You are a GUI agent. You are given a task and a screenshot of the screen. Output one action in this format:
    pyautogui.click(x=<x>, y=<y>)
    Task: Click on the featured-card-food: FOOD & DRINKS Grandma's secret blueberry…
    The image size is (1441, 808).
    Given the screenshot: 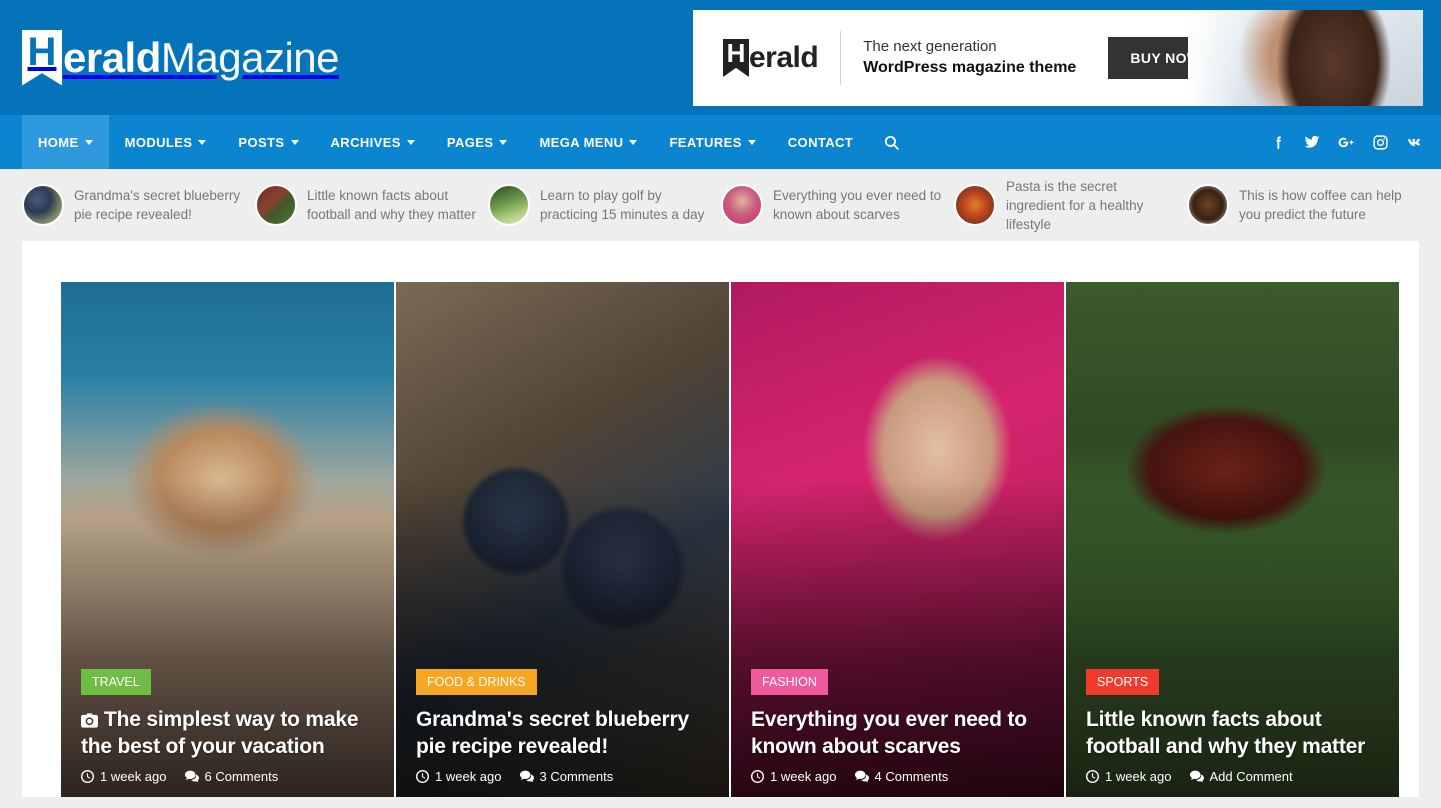 What is the action you would take?
    pyautogui.click(x=562, y=539)
    